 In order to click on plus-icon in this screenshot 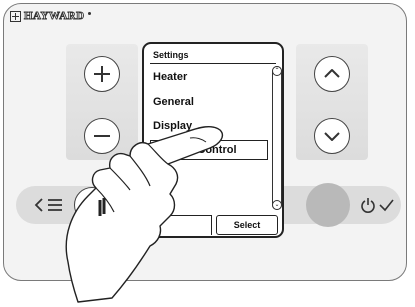, I will do `click(102, 74)`.